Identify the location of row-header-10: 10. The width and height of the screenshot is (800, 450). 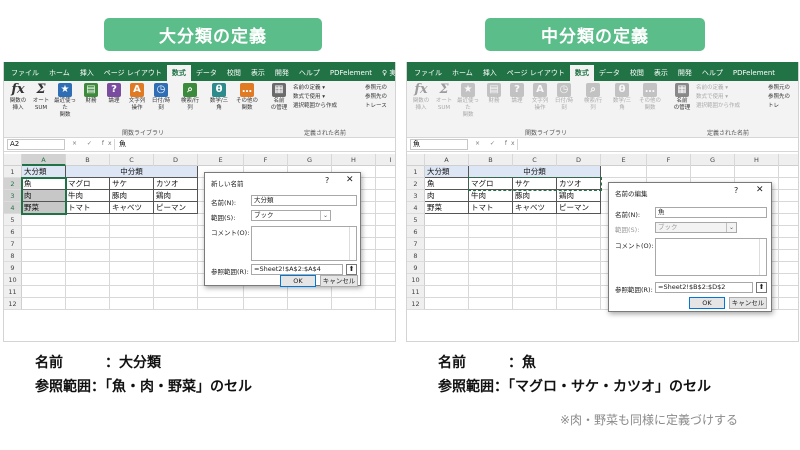
(416, 280).